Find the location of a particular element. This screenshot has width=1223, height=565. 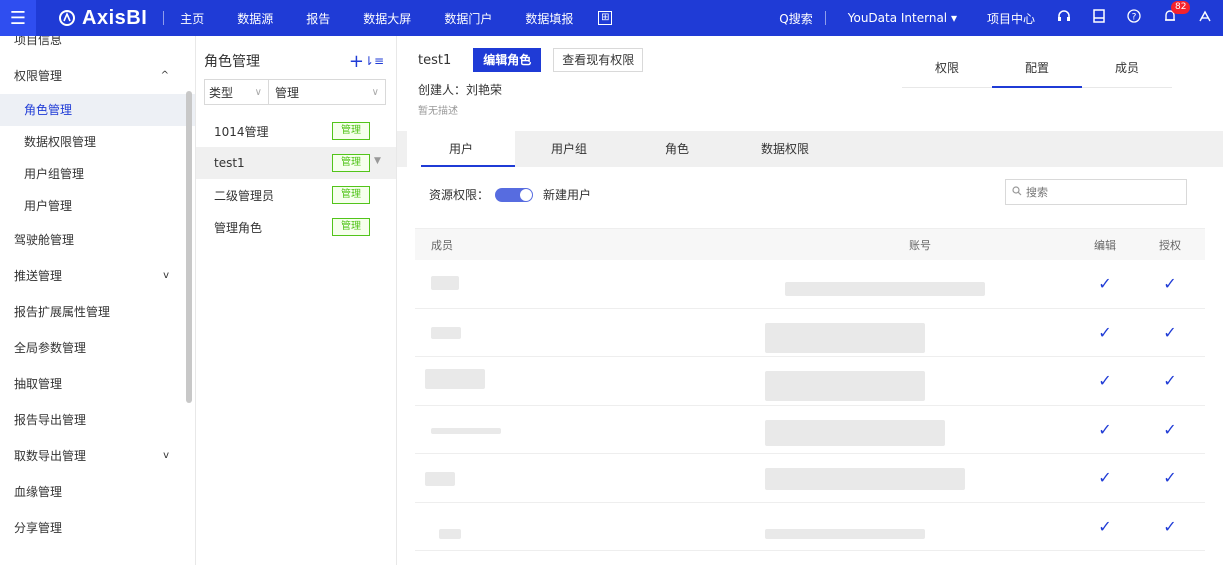

sidebar-item-label: 用户管理 is located at coordinates (48, 206).